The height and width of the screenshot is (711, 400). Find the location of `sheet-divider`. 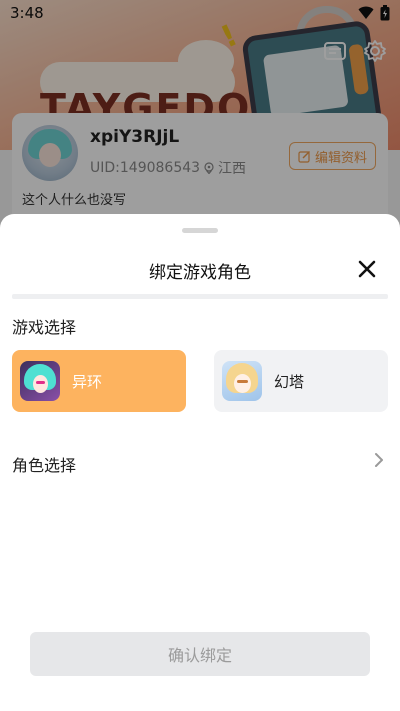

sheet-divider is located at coordinates (200, 296).